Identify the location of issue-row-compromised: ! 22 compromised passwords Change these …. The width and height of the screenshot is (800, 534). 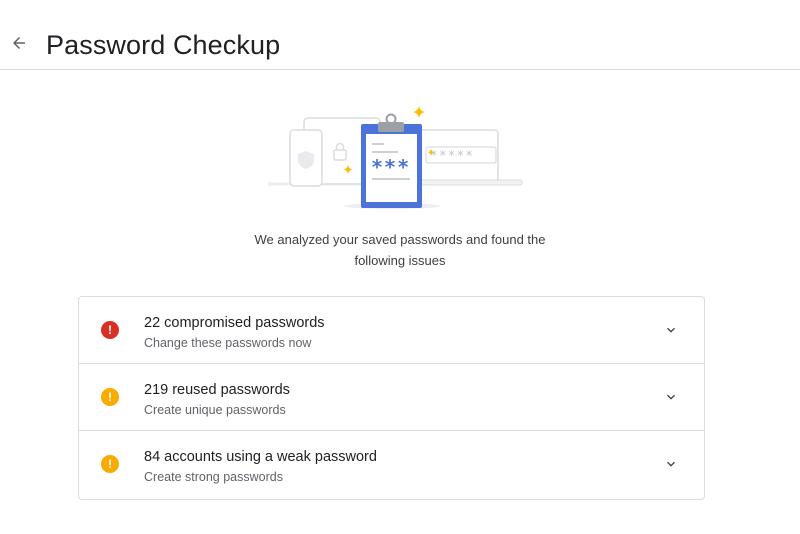
(391, 330).